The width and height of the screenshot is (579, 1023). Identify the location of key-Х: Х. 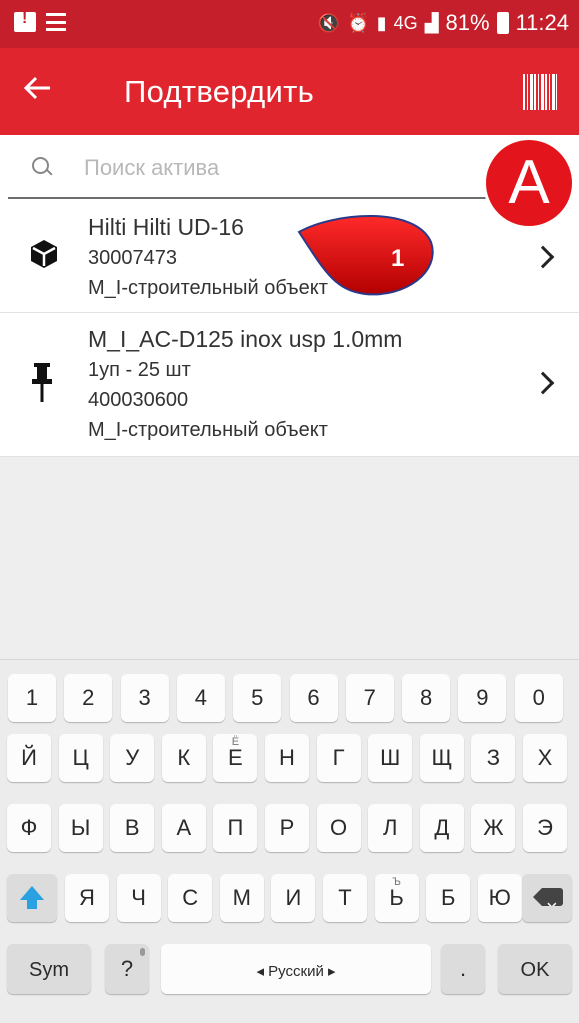
(545, 758).